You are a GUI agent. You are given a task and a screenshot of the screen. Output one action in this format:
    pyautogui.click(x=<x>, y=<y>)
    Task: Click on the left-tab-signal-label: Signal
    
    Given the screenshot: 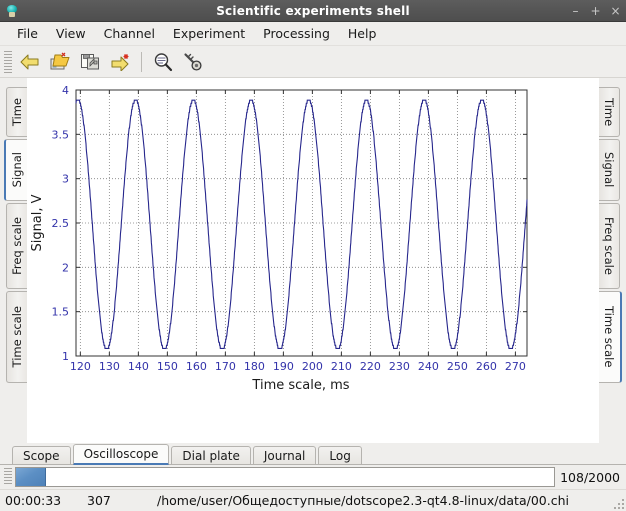 What is the action you would take?
    pyautogui.click(x=17, y=170)
    